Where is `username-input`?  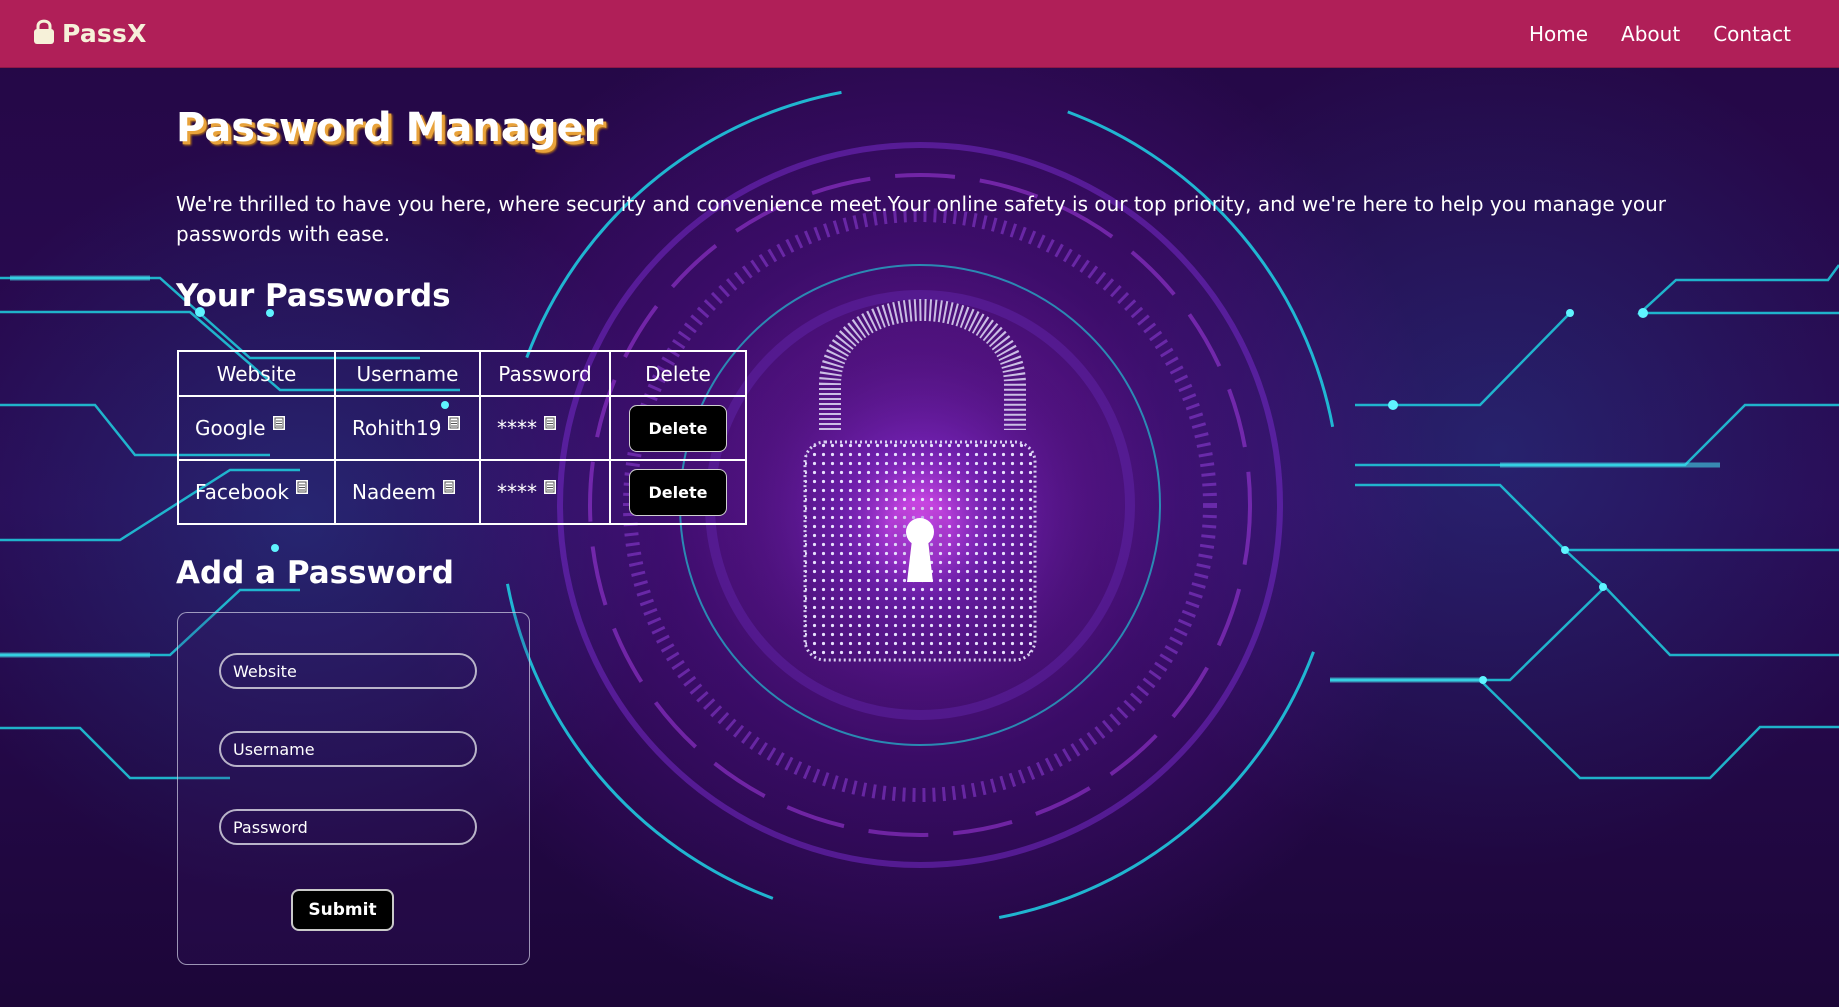 username-input is located at coordinates (348, 749).